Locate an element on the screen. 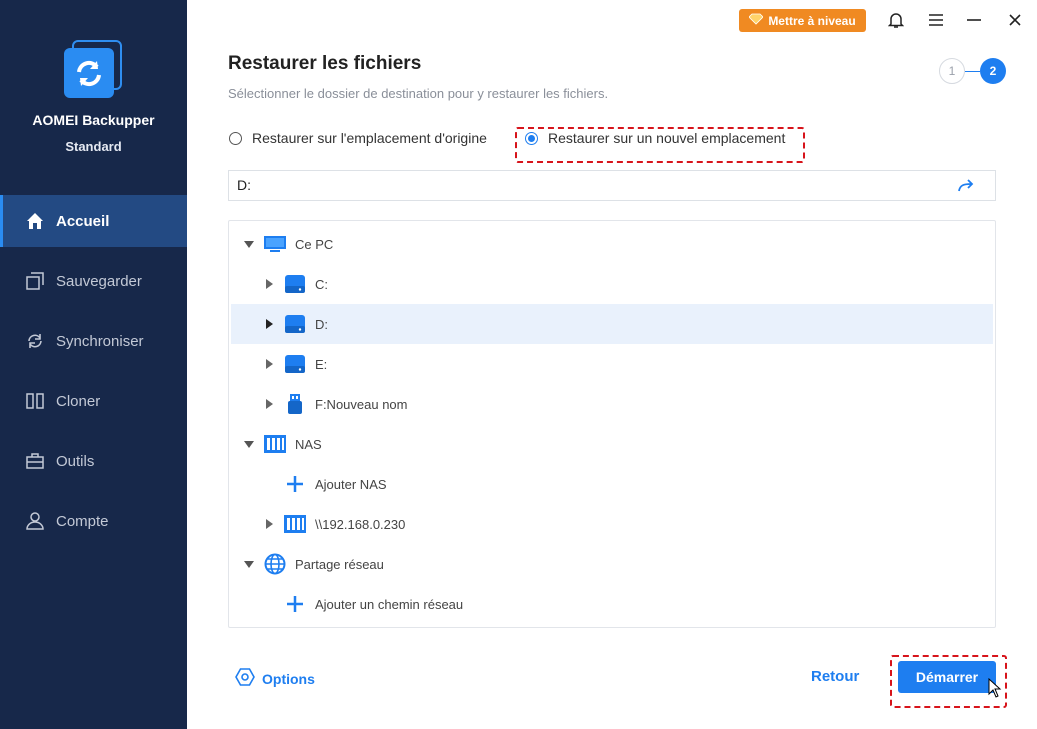 This screenshot has width=1037, height=729. tree-node-label: C: is located at coordinates (321, 284).